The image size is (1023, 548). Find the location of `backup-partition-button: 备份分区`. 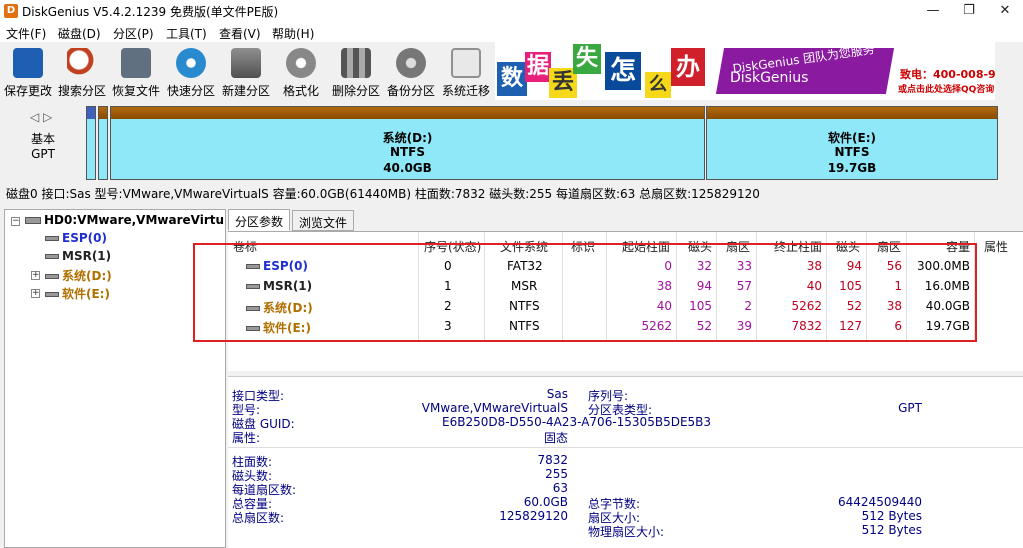

backup-partition-button: 备份分区 is located at coordinates (411, 72).